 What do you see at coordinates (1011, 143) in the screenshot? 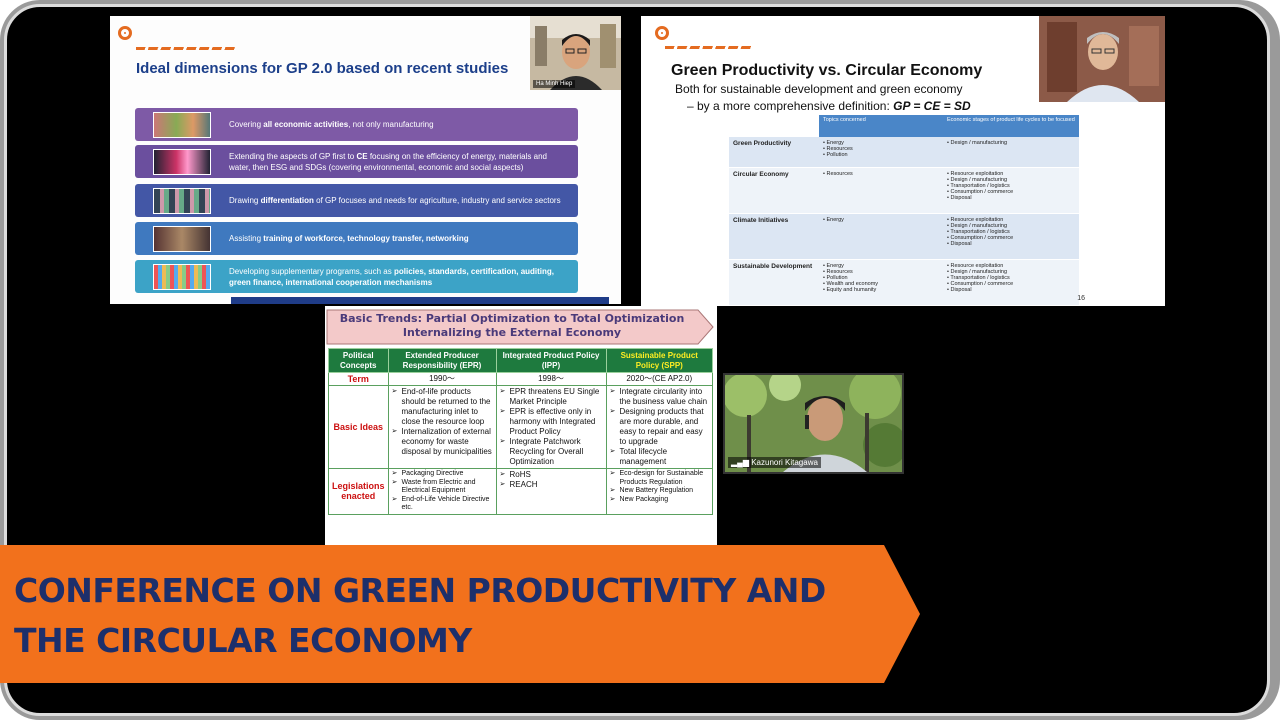
I see `list-item: Design / manufacturing` at bounding box center [1011, 143].